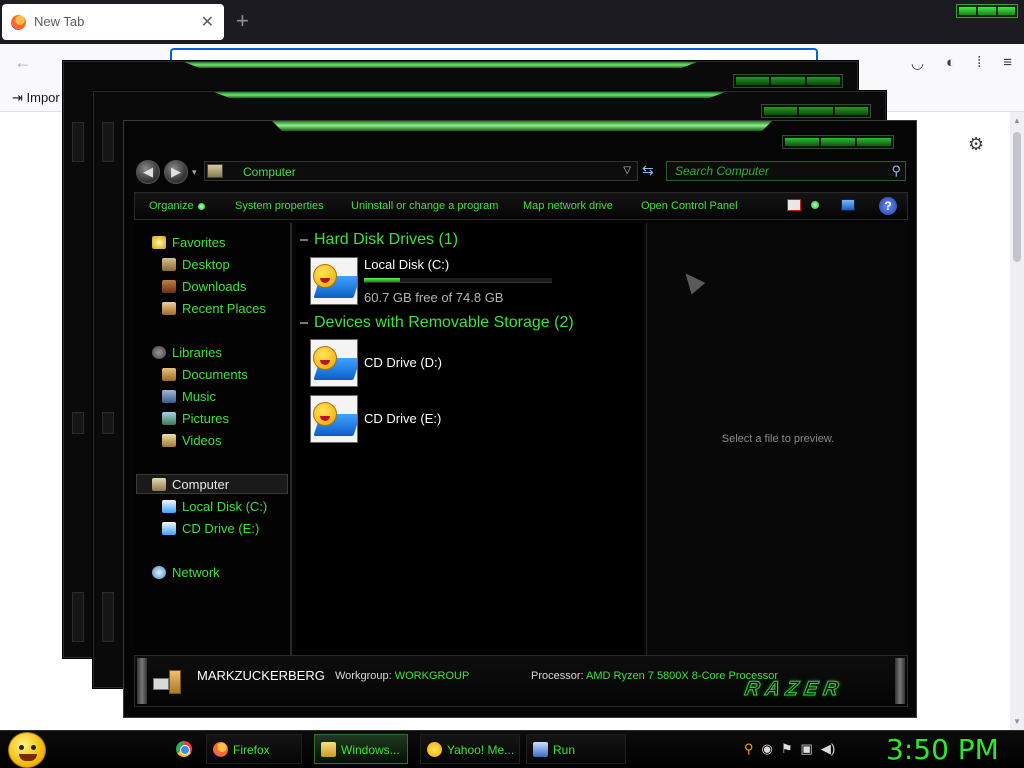 The width and height of the screenshot is (1024, 768). What do you see at coordinates (1017, 721) in the screenshot?
I see `scroll-down-icon: ▼` at bounding box center [1017, 721].